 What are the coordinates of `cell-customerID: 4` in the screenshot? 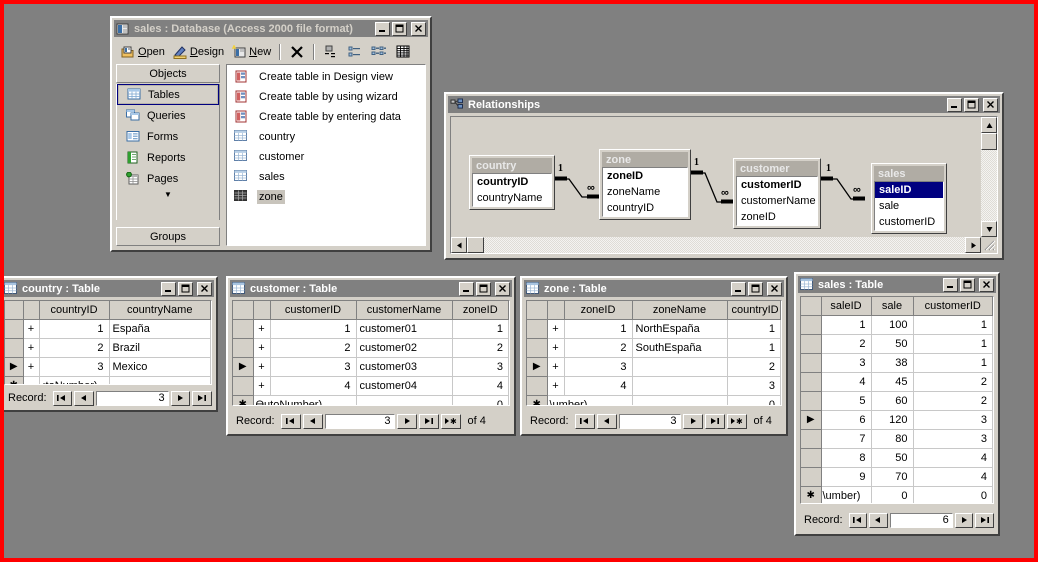 It's located at (953, 477).